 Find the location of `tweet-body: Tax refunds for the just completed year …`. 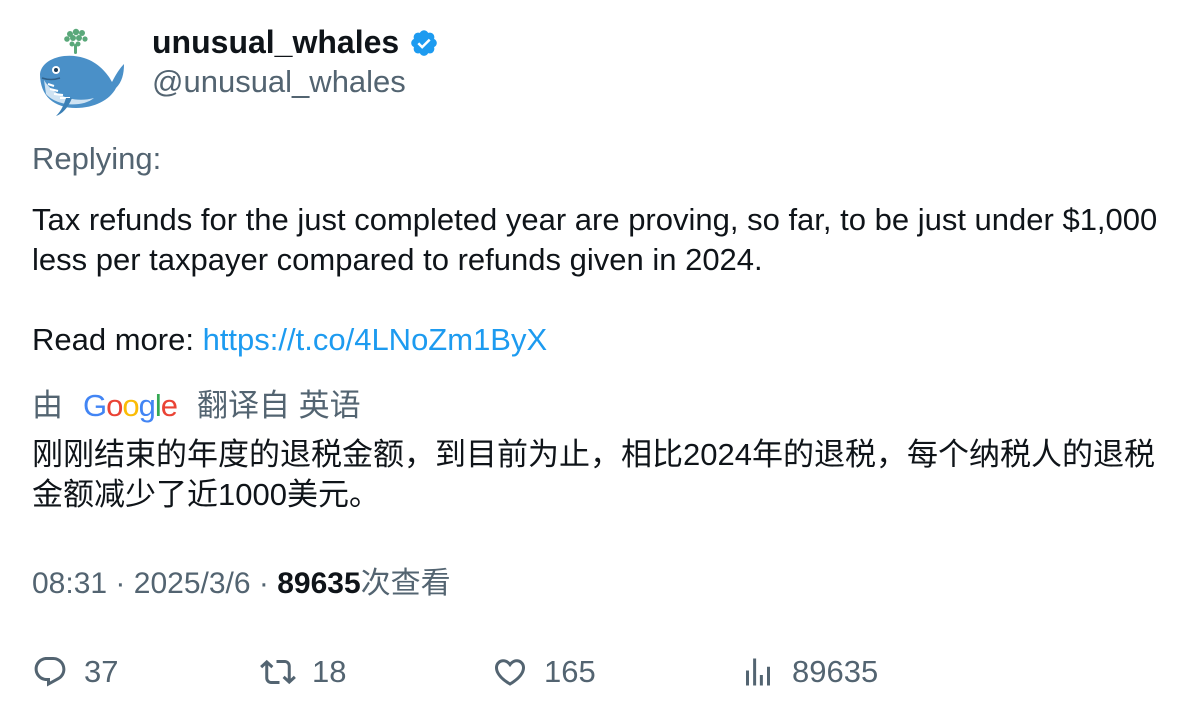

tweet-body: Tax refunds for the just completed year … is located at coordinates (595, 239).